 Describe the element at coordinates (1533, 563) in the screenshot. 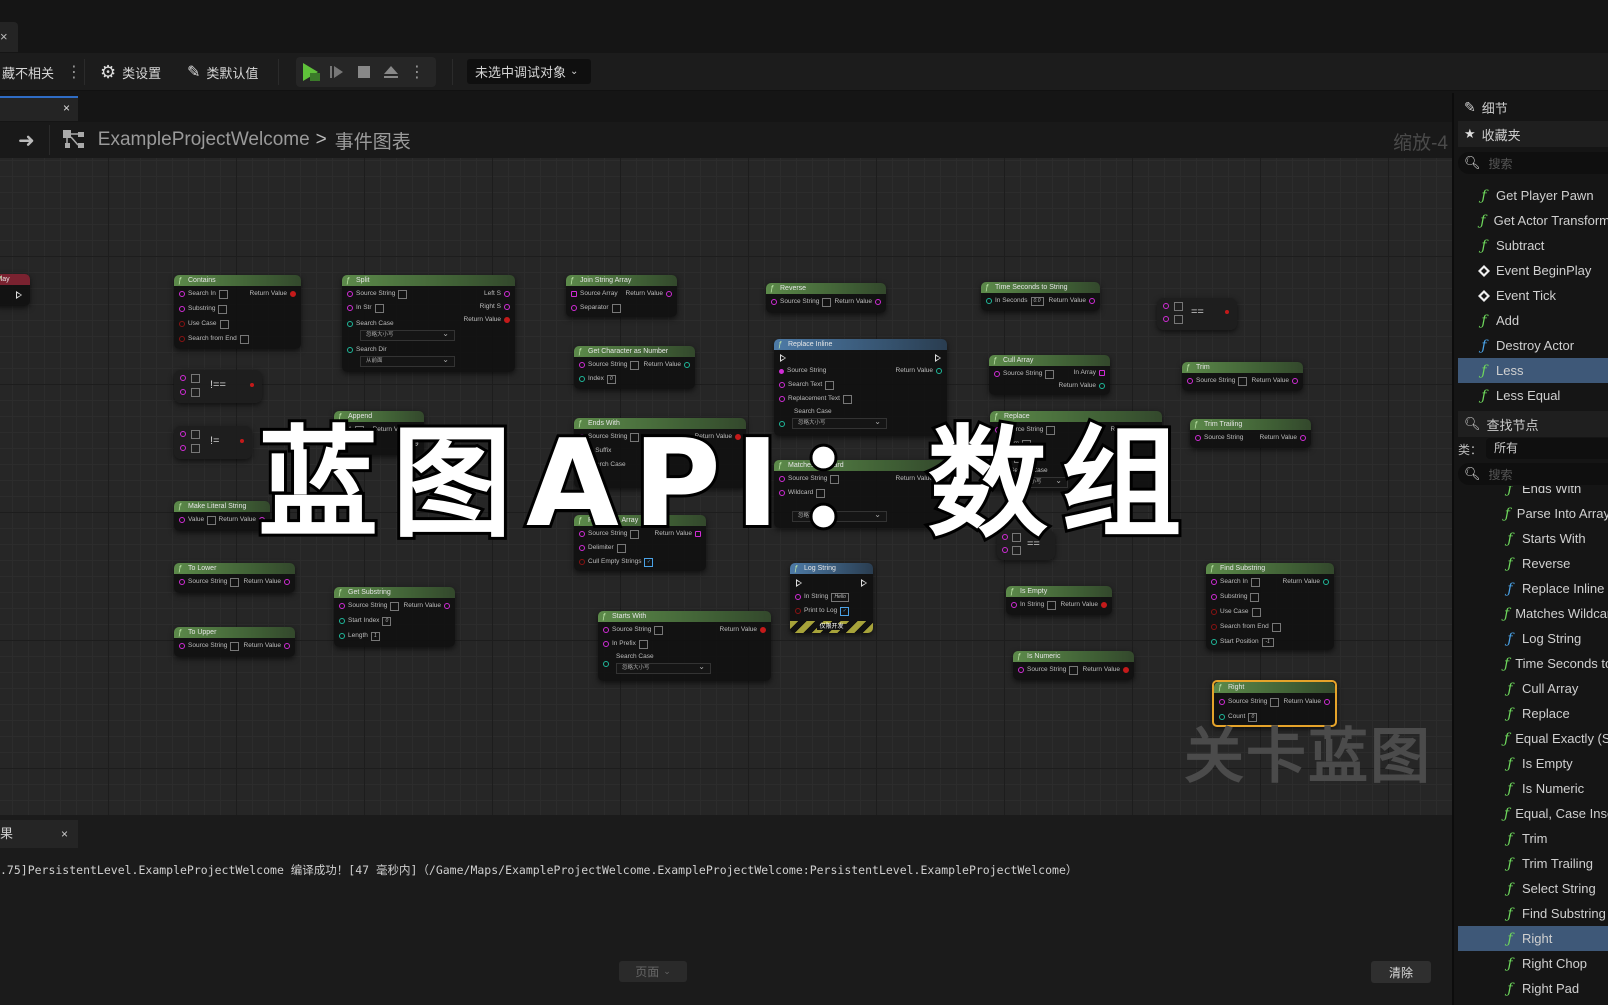

I see `node-list-item: ƒ Reverse` at that location.